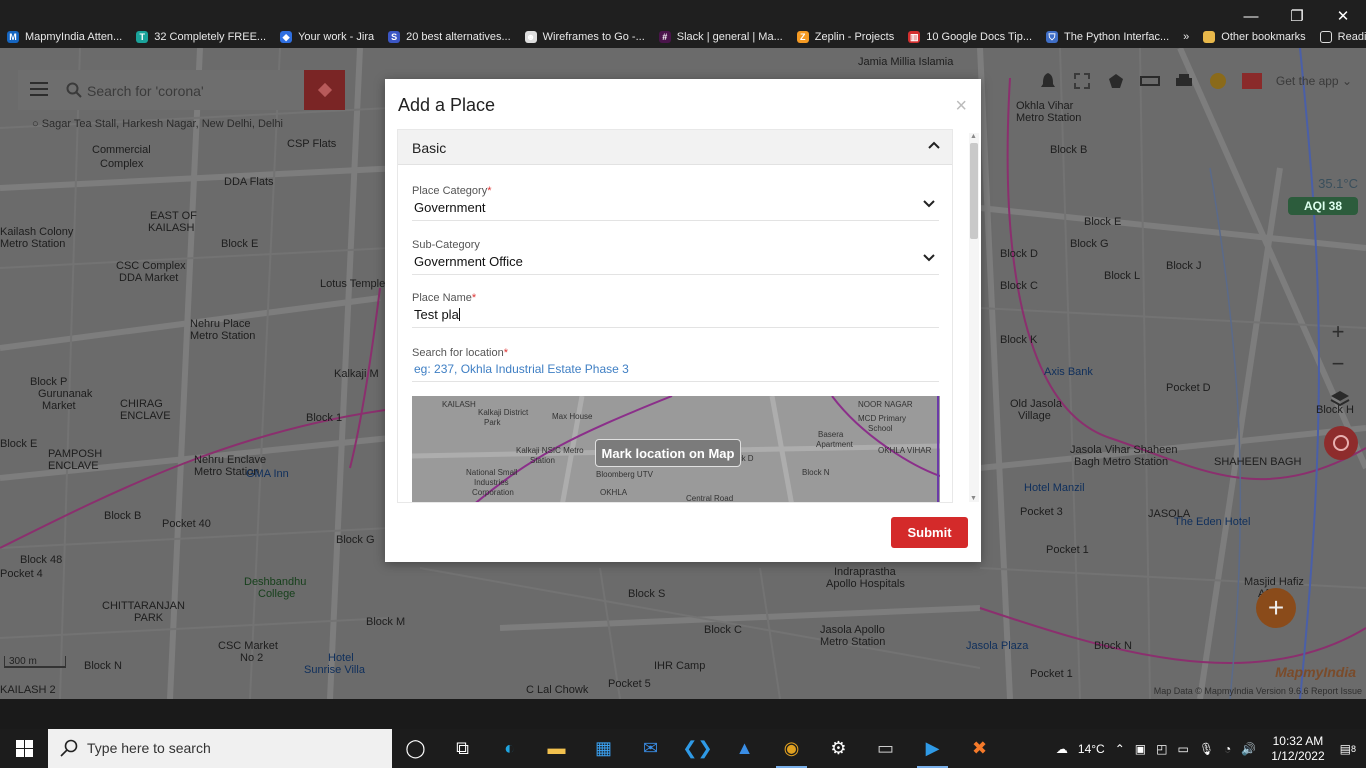 This screenshot has height=768, width=1366. I want to click on taskbar-search: Type here to search, so click(220, 748).